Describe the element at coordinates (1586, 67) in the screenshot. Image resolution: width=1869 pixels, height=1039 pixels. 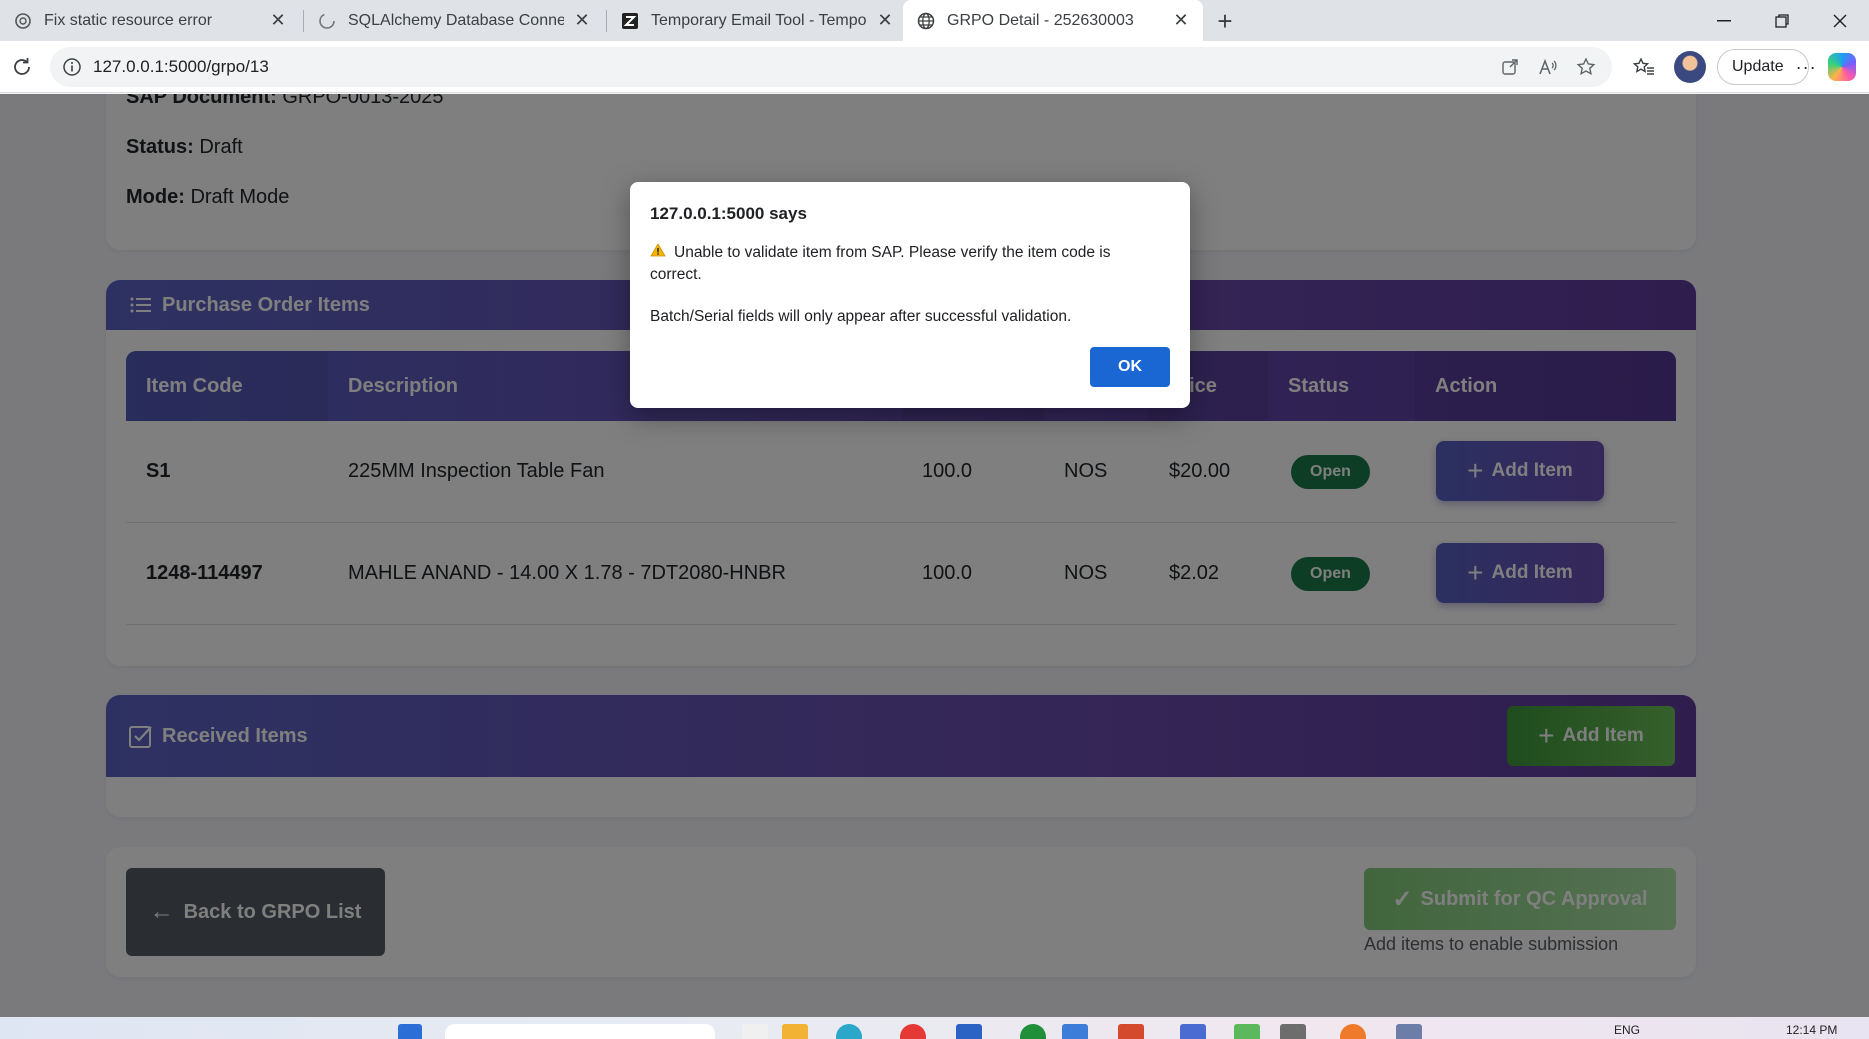
I see `favorite-star-icon` at that location.